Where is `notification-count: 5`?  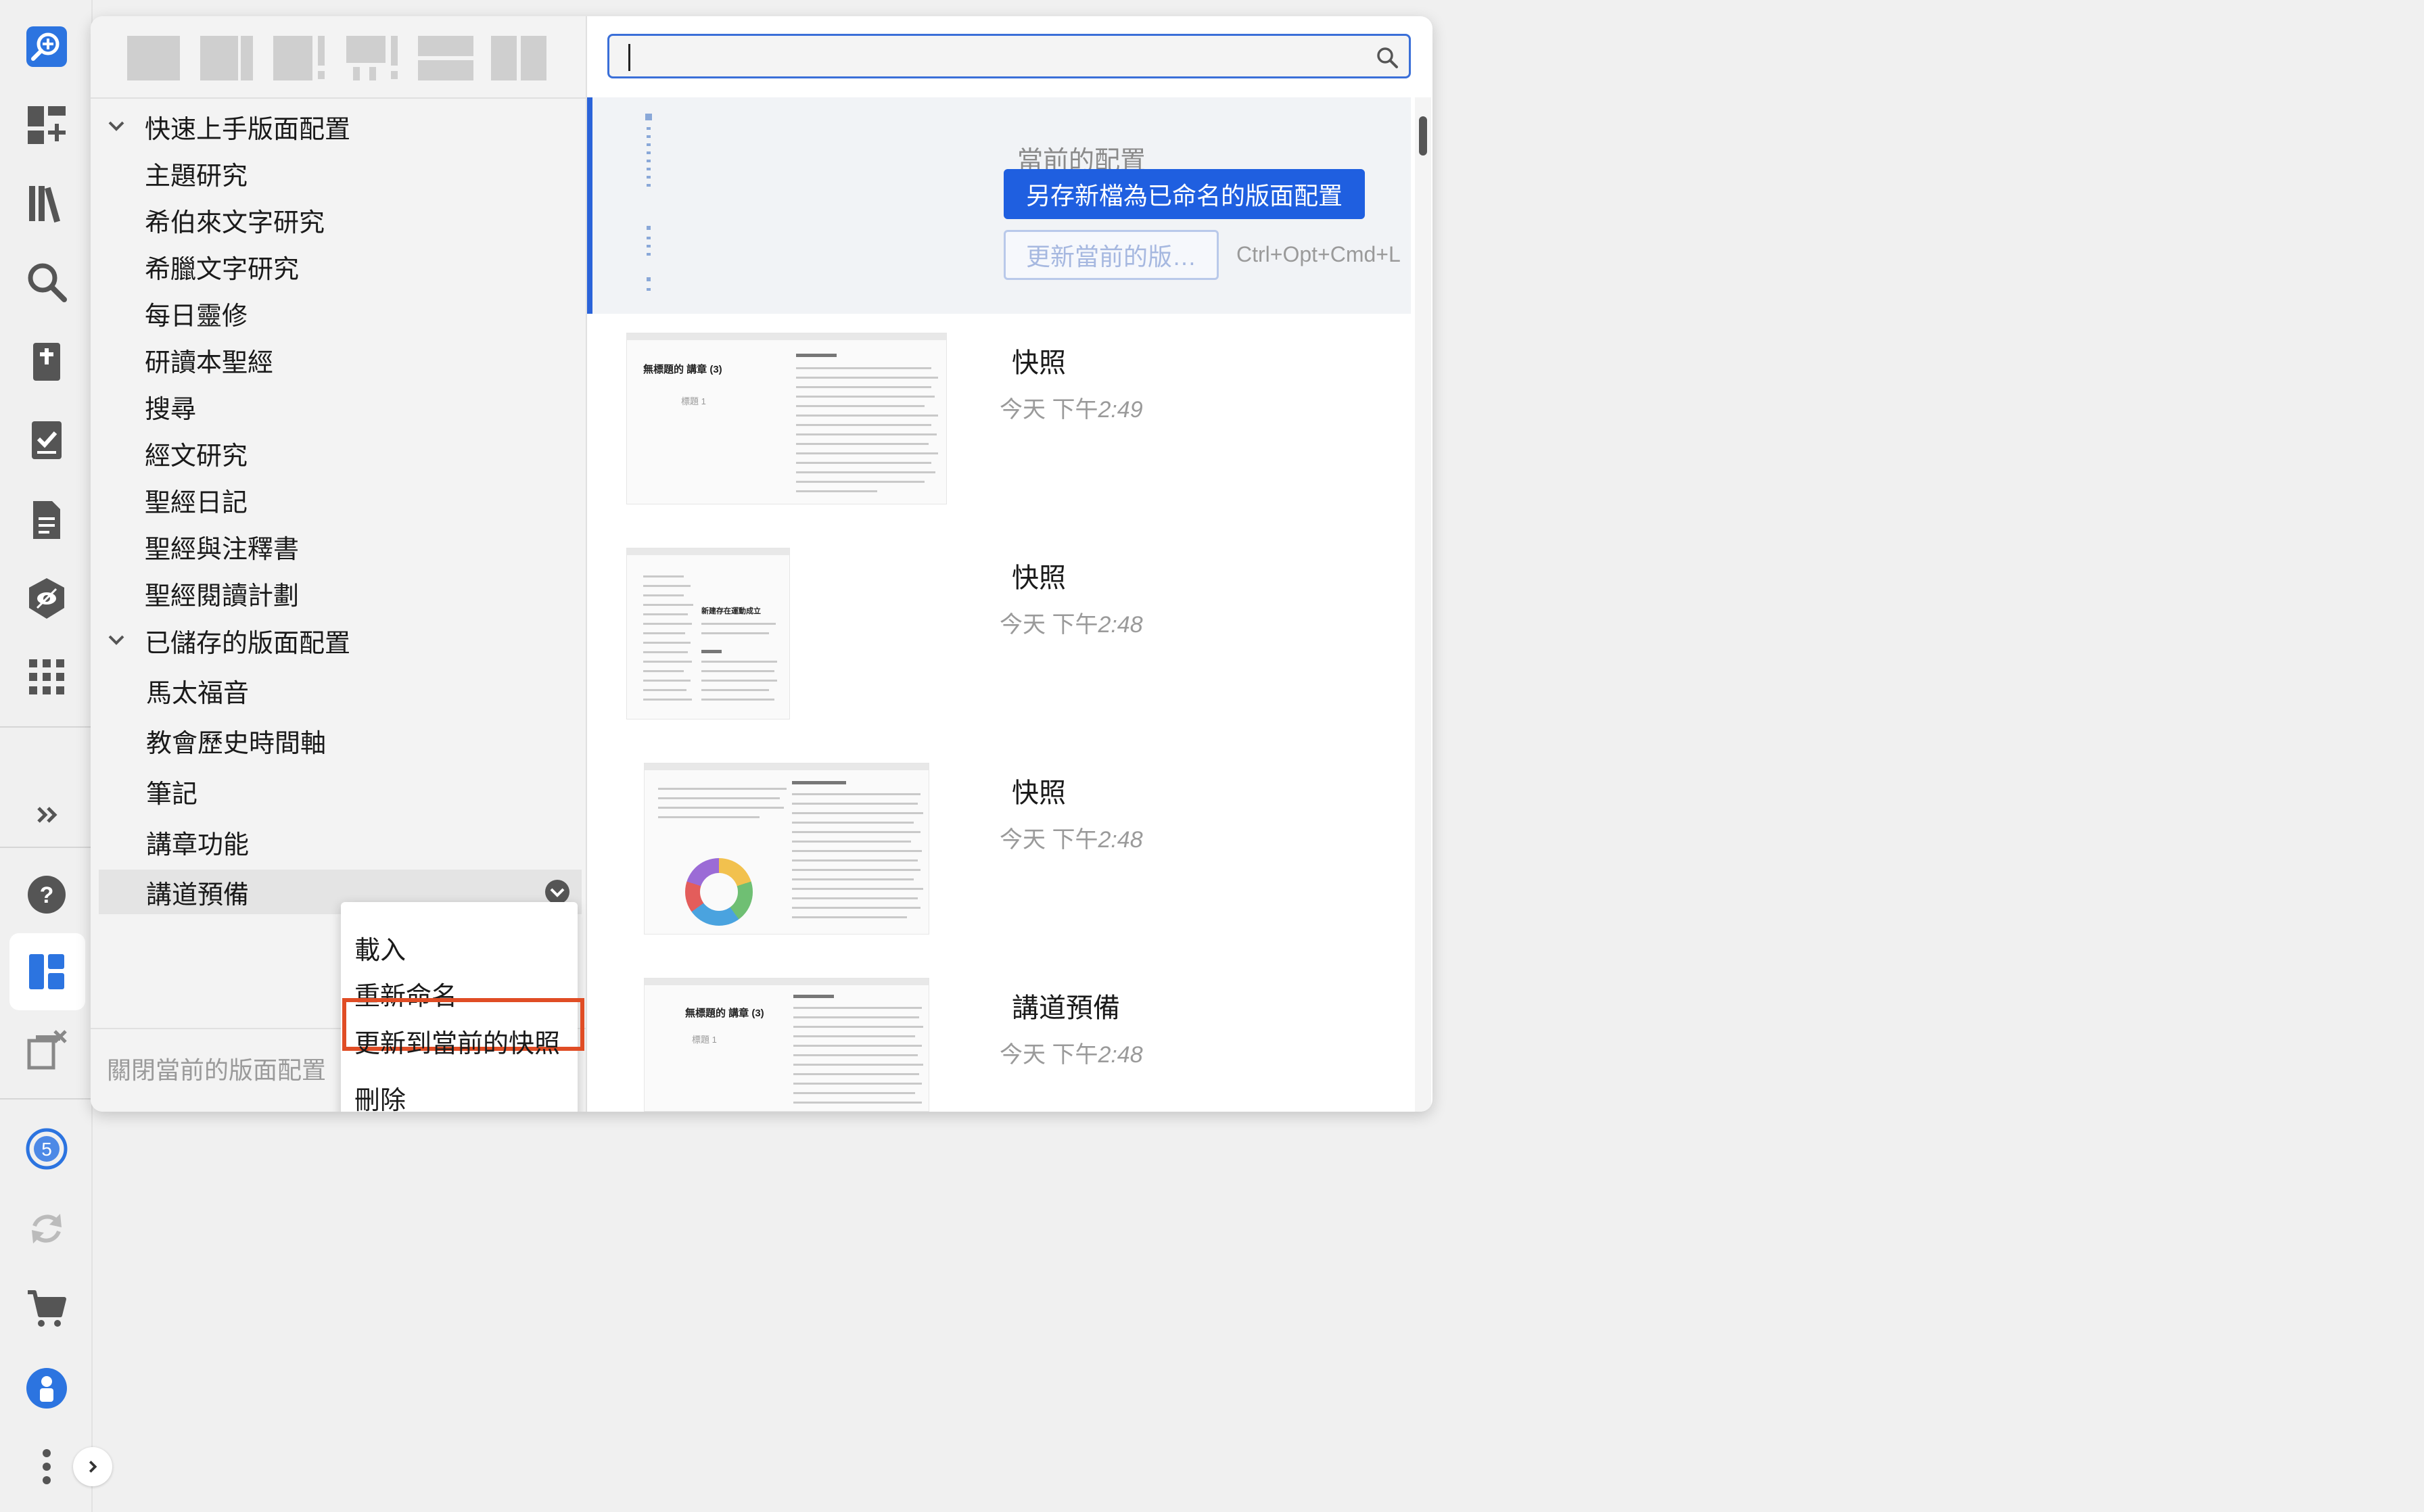 notification-count: 5 is located at coordinates (46, 1149).